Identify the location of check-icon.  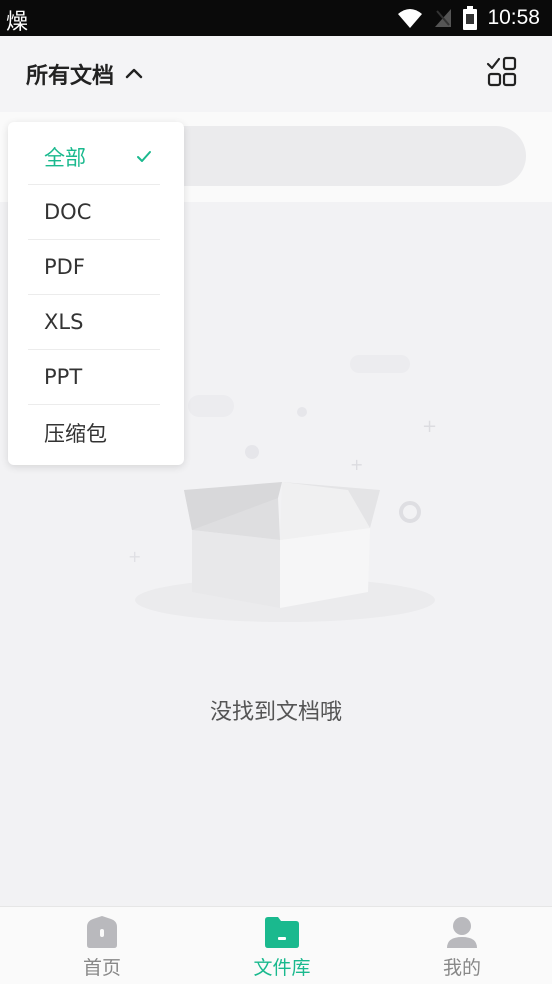
(144, 156).